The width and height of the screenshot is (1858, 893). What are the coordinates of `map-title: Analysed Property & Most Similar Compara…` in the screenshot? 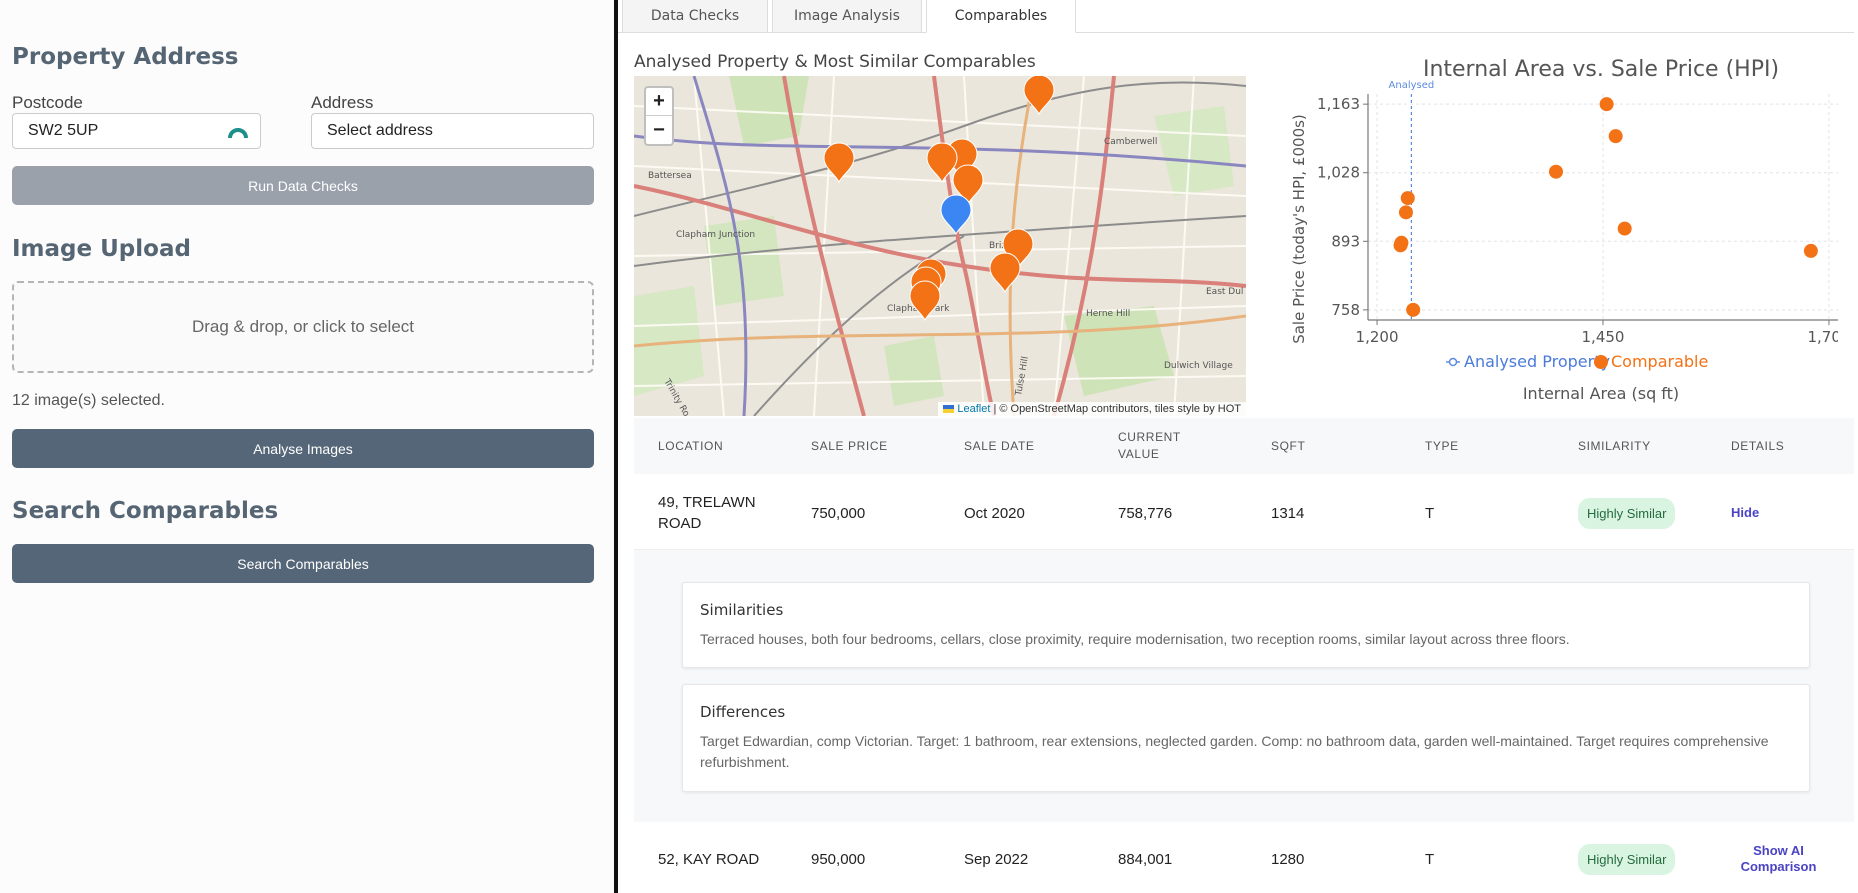 It's located at (835, 62).